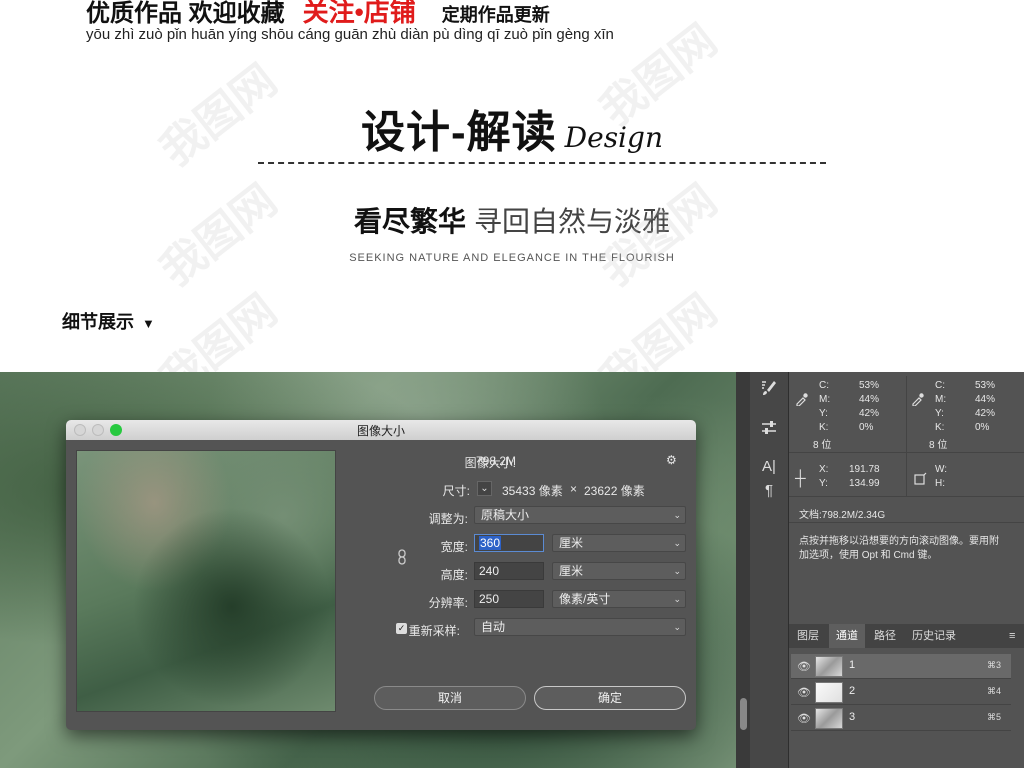  Describe the element at coordinates (899, 541) in the screenshot. I see `tool-hint-line1: 点按并拖移以沿想要的方向滚动图像。要用附` at that location.